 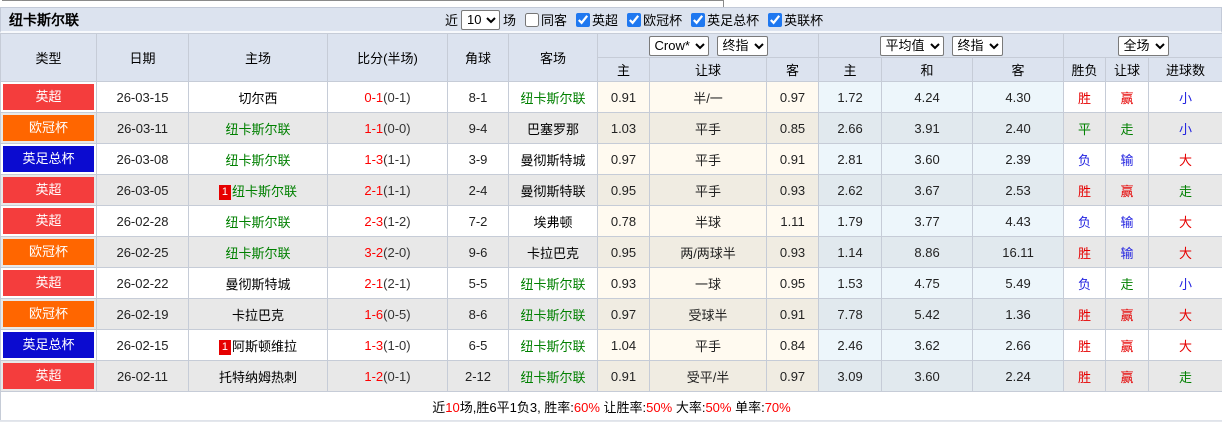 I want to click on home-team-cell: 纽卡斯尔联, so click(x=258, y=252).